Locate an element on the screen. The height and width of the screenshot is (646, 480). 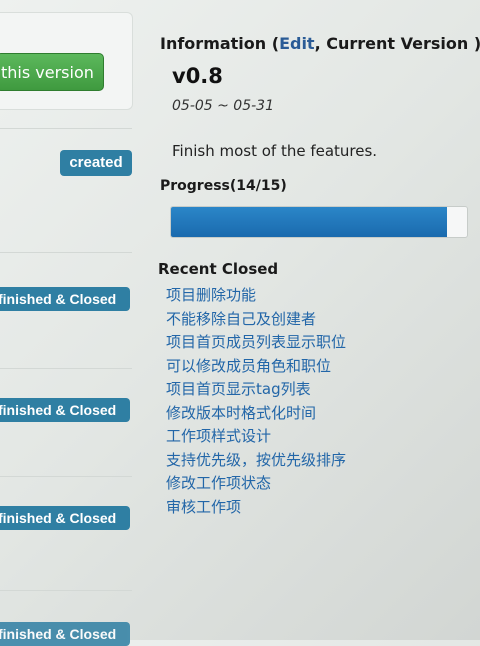
recent-closed-item-link: 修改版本时格式化时间 is located at coordinates (256, 414).